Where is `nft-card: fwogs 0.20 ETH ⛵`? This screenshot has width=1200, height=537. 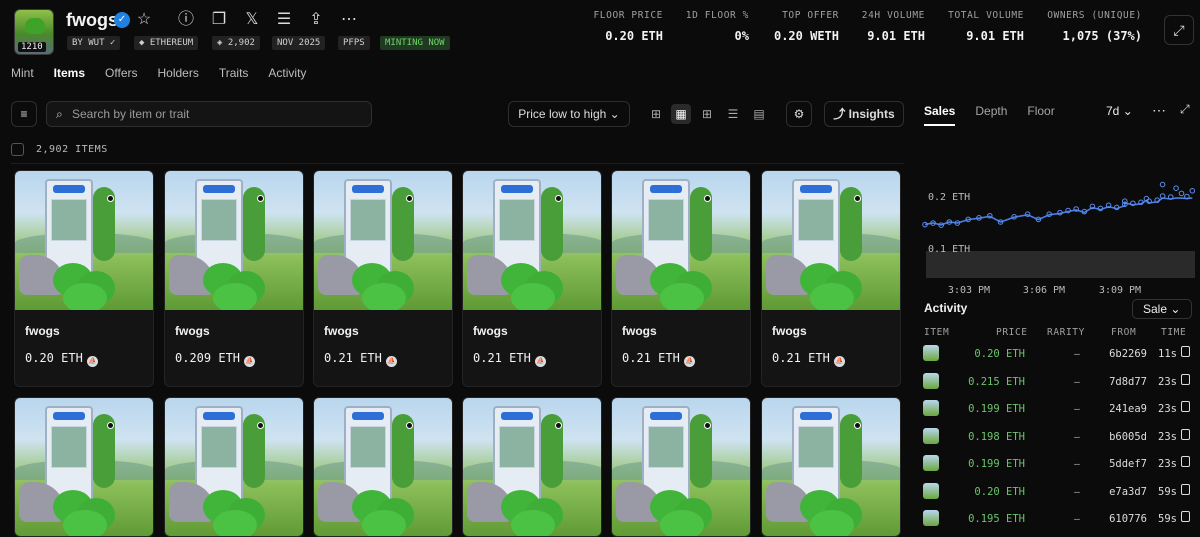 nft-card: fwogs 0.20 ETH ⛵ is located at coordinates (84, 278).